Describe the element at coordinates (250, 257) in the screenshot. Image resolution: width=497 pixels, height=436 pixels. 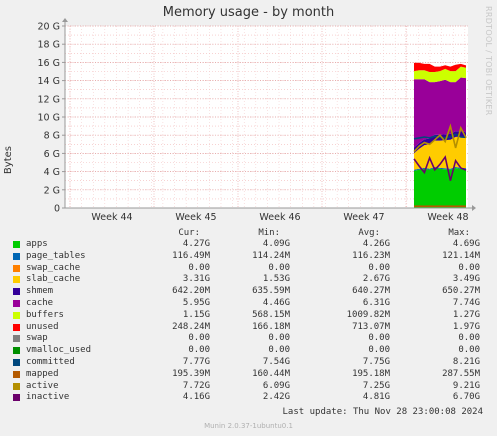
I see `legend-row-page-tables: page_tables 116.49M 114.24M 116.23M 121.14M` at that location.